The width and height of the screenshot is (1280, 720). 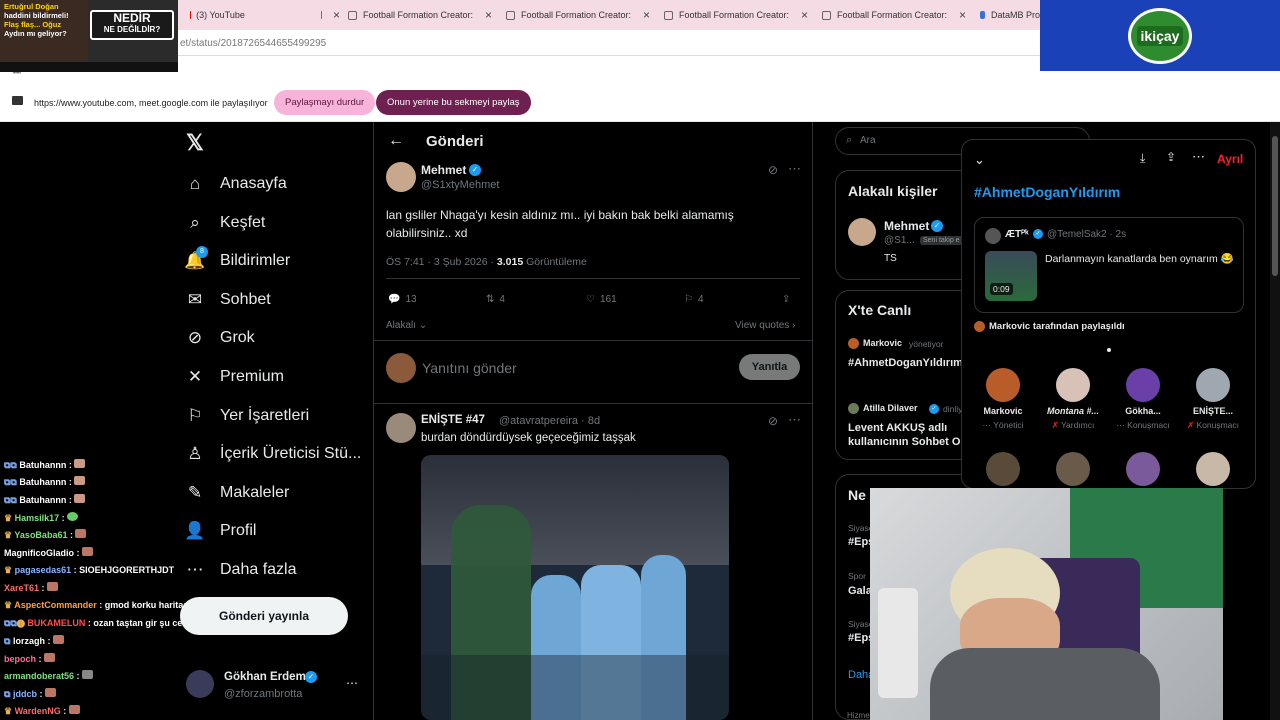 I want to click on minimize-icon: ⤓, so click(x=1142, y=158).